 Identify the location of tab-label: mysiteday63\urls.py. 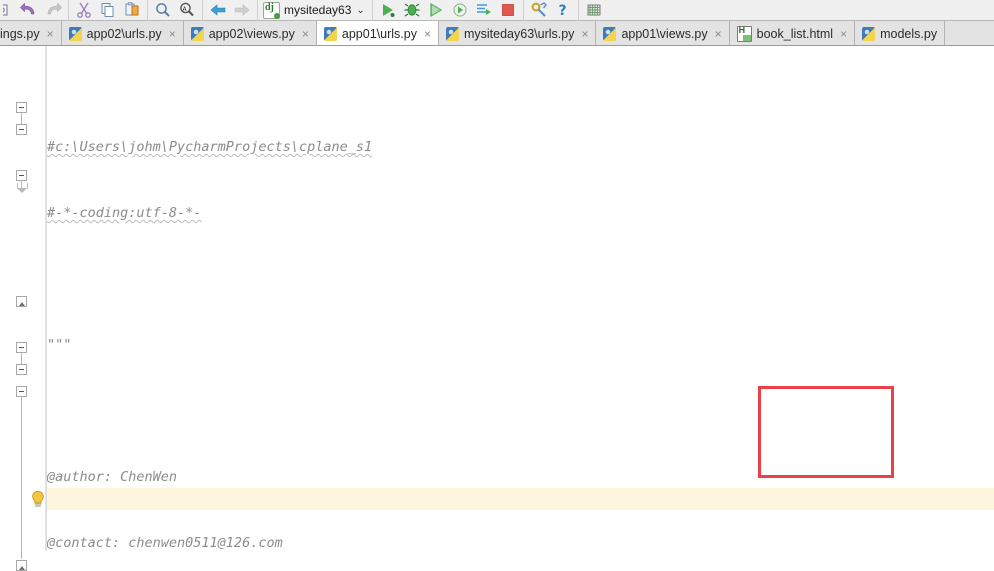
(519, 33).